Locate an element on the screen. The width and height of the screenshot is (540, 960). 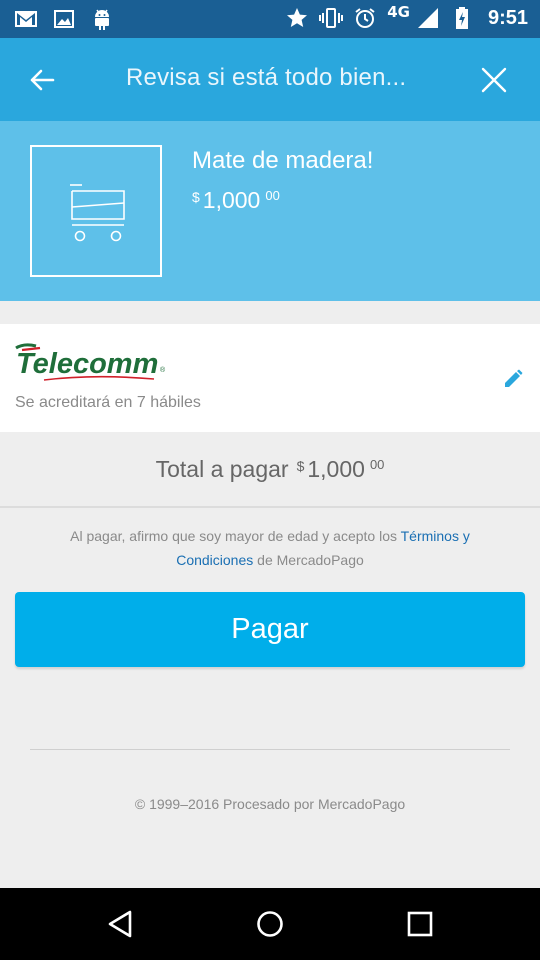
nav-recents-button is located at coordinates (420, 924).